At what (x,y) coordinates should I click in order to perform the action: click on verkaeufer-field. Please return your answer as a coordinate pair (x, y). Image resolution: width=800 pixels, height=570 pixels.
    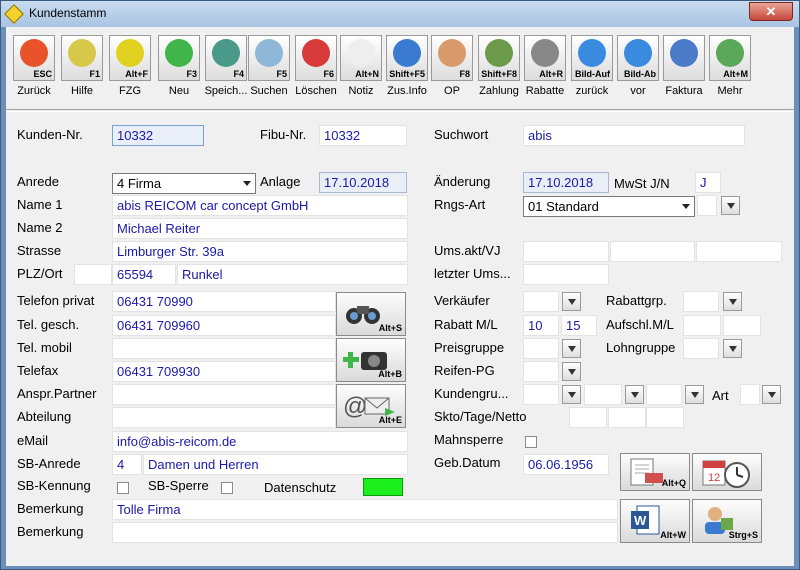
    Looking at the image, I should click on (541, 301).